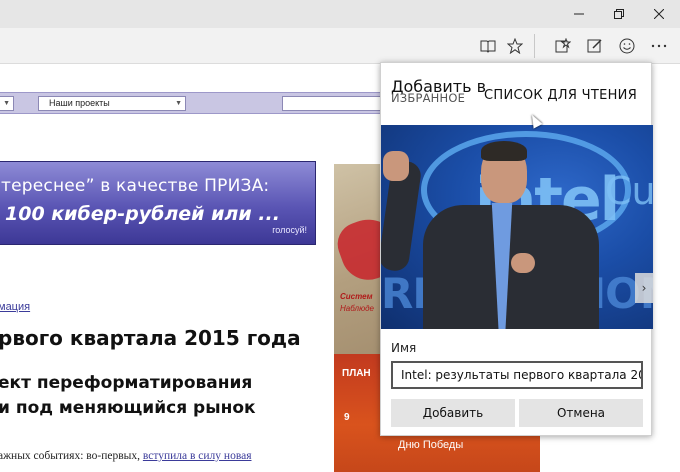  What do you see at coordinates (347, 417) in the screenshot?
I see `side-ad-number: 9` at bounding box center [347, 417].